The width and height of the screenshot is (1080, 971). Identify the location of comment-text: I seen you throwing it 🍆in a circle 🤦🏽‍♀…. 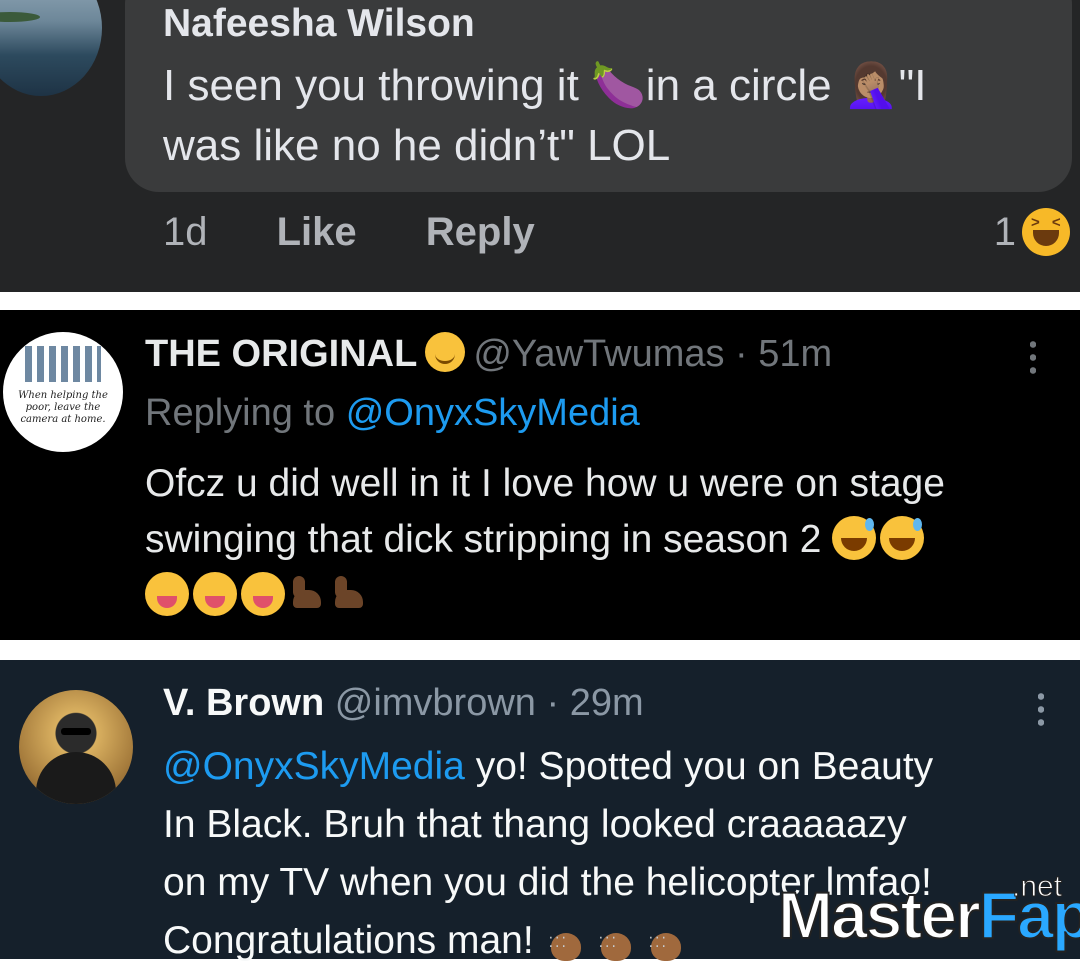
(603, 116).